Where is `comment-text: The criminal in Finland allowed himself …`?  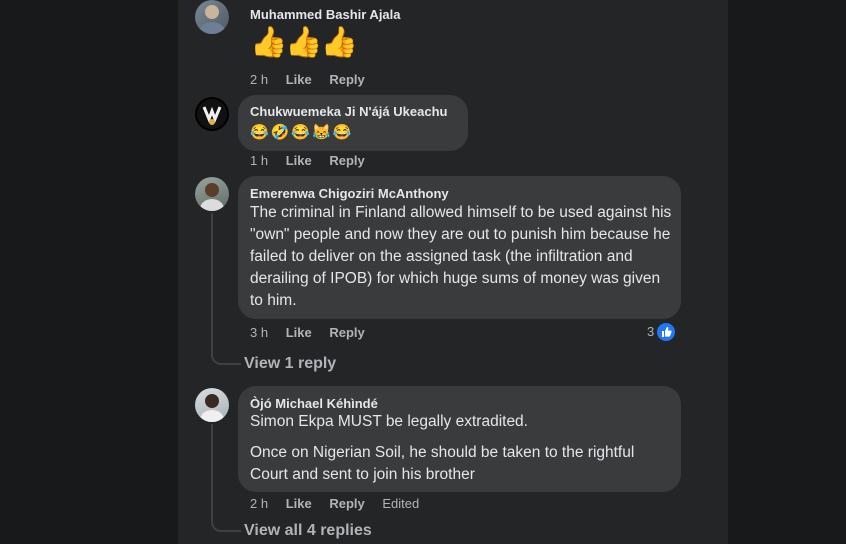
comment-text: The criminal in Finland allowed himself … is located at coordinates (461, 256).